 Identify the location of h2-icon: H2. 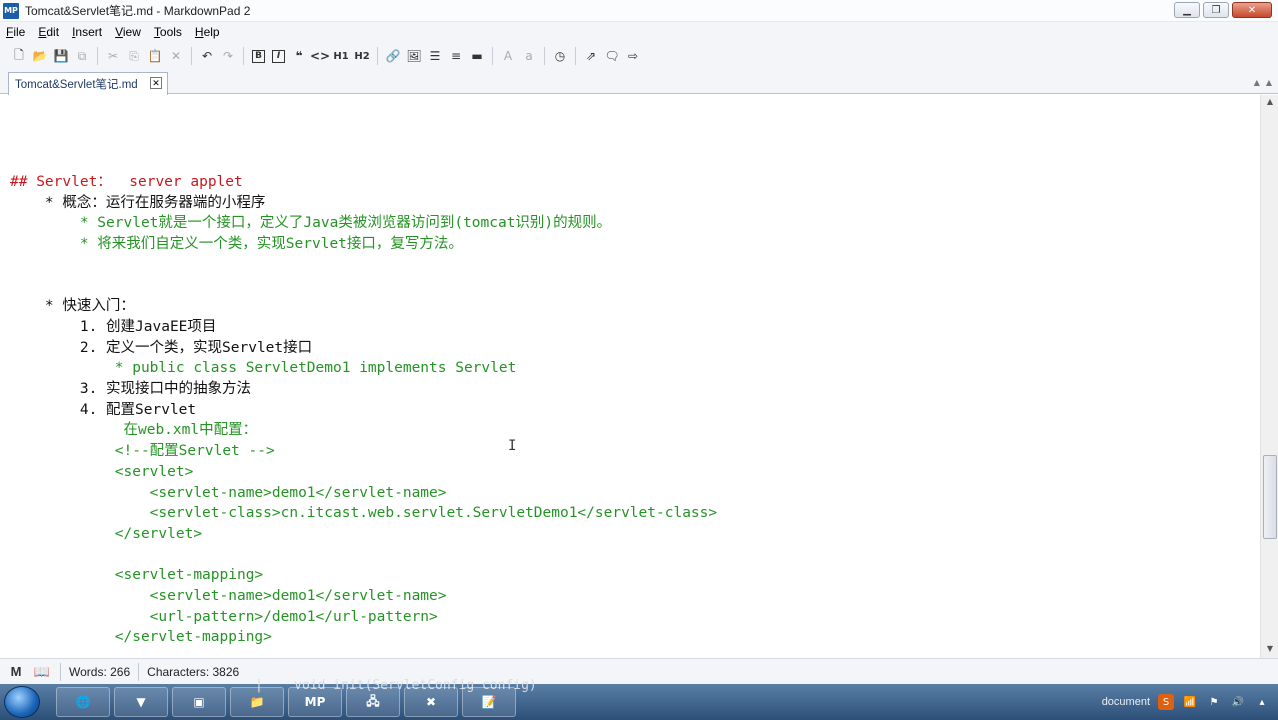
(362, 56).